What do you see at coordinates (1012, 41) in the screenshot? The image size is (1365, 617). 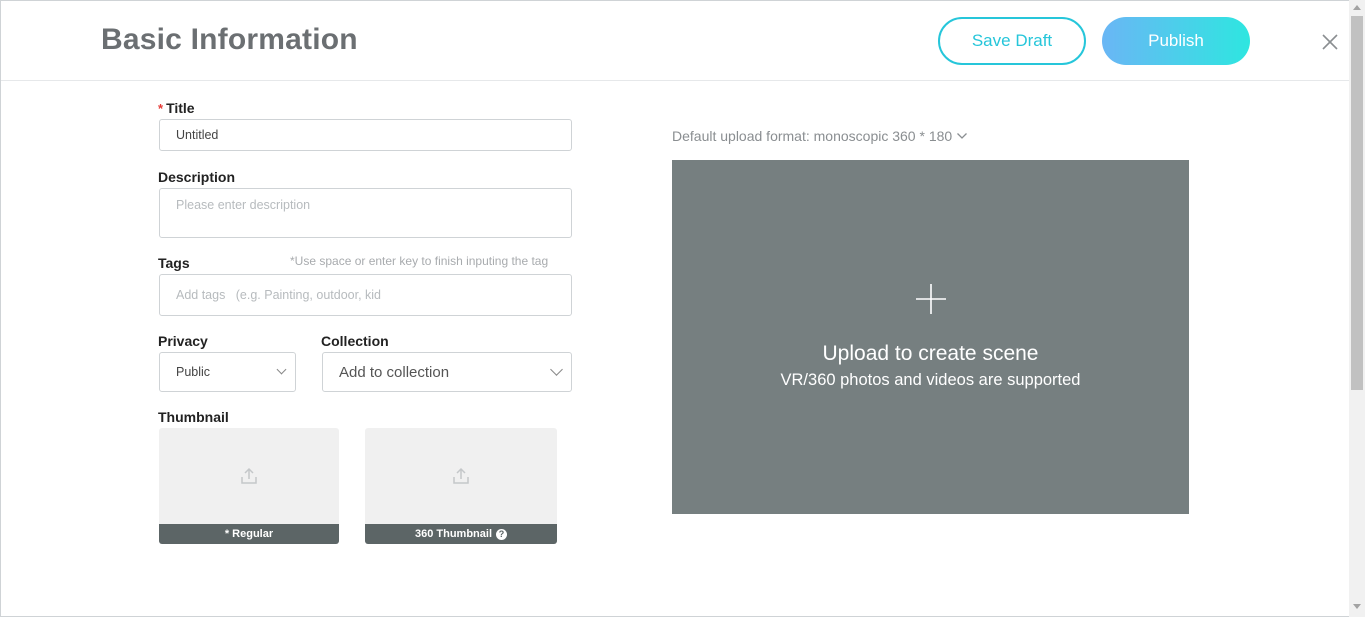 I see `save-draft-button: Save Draft` at bounding box center [1012, 41].